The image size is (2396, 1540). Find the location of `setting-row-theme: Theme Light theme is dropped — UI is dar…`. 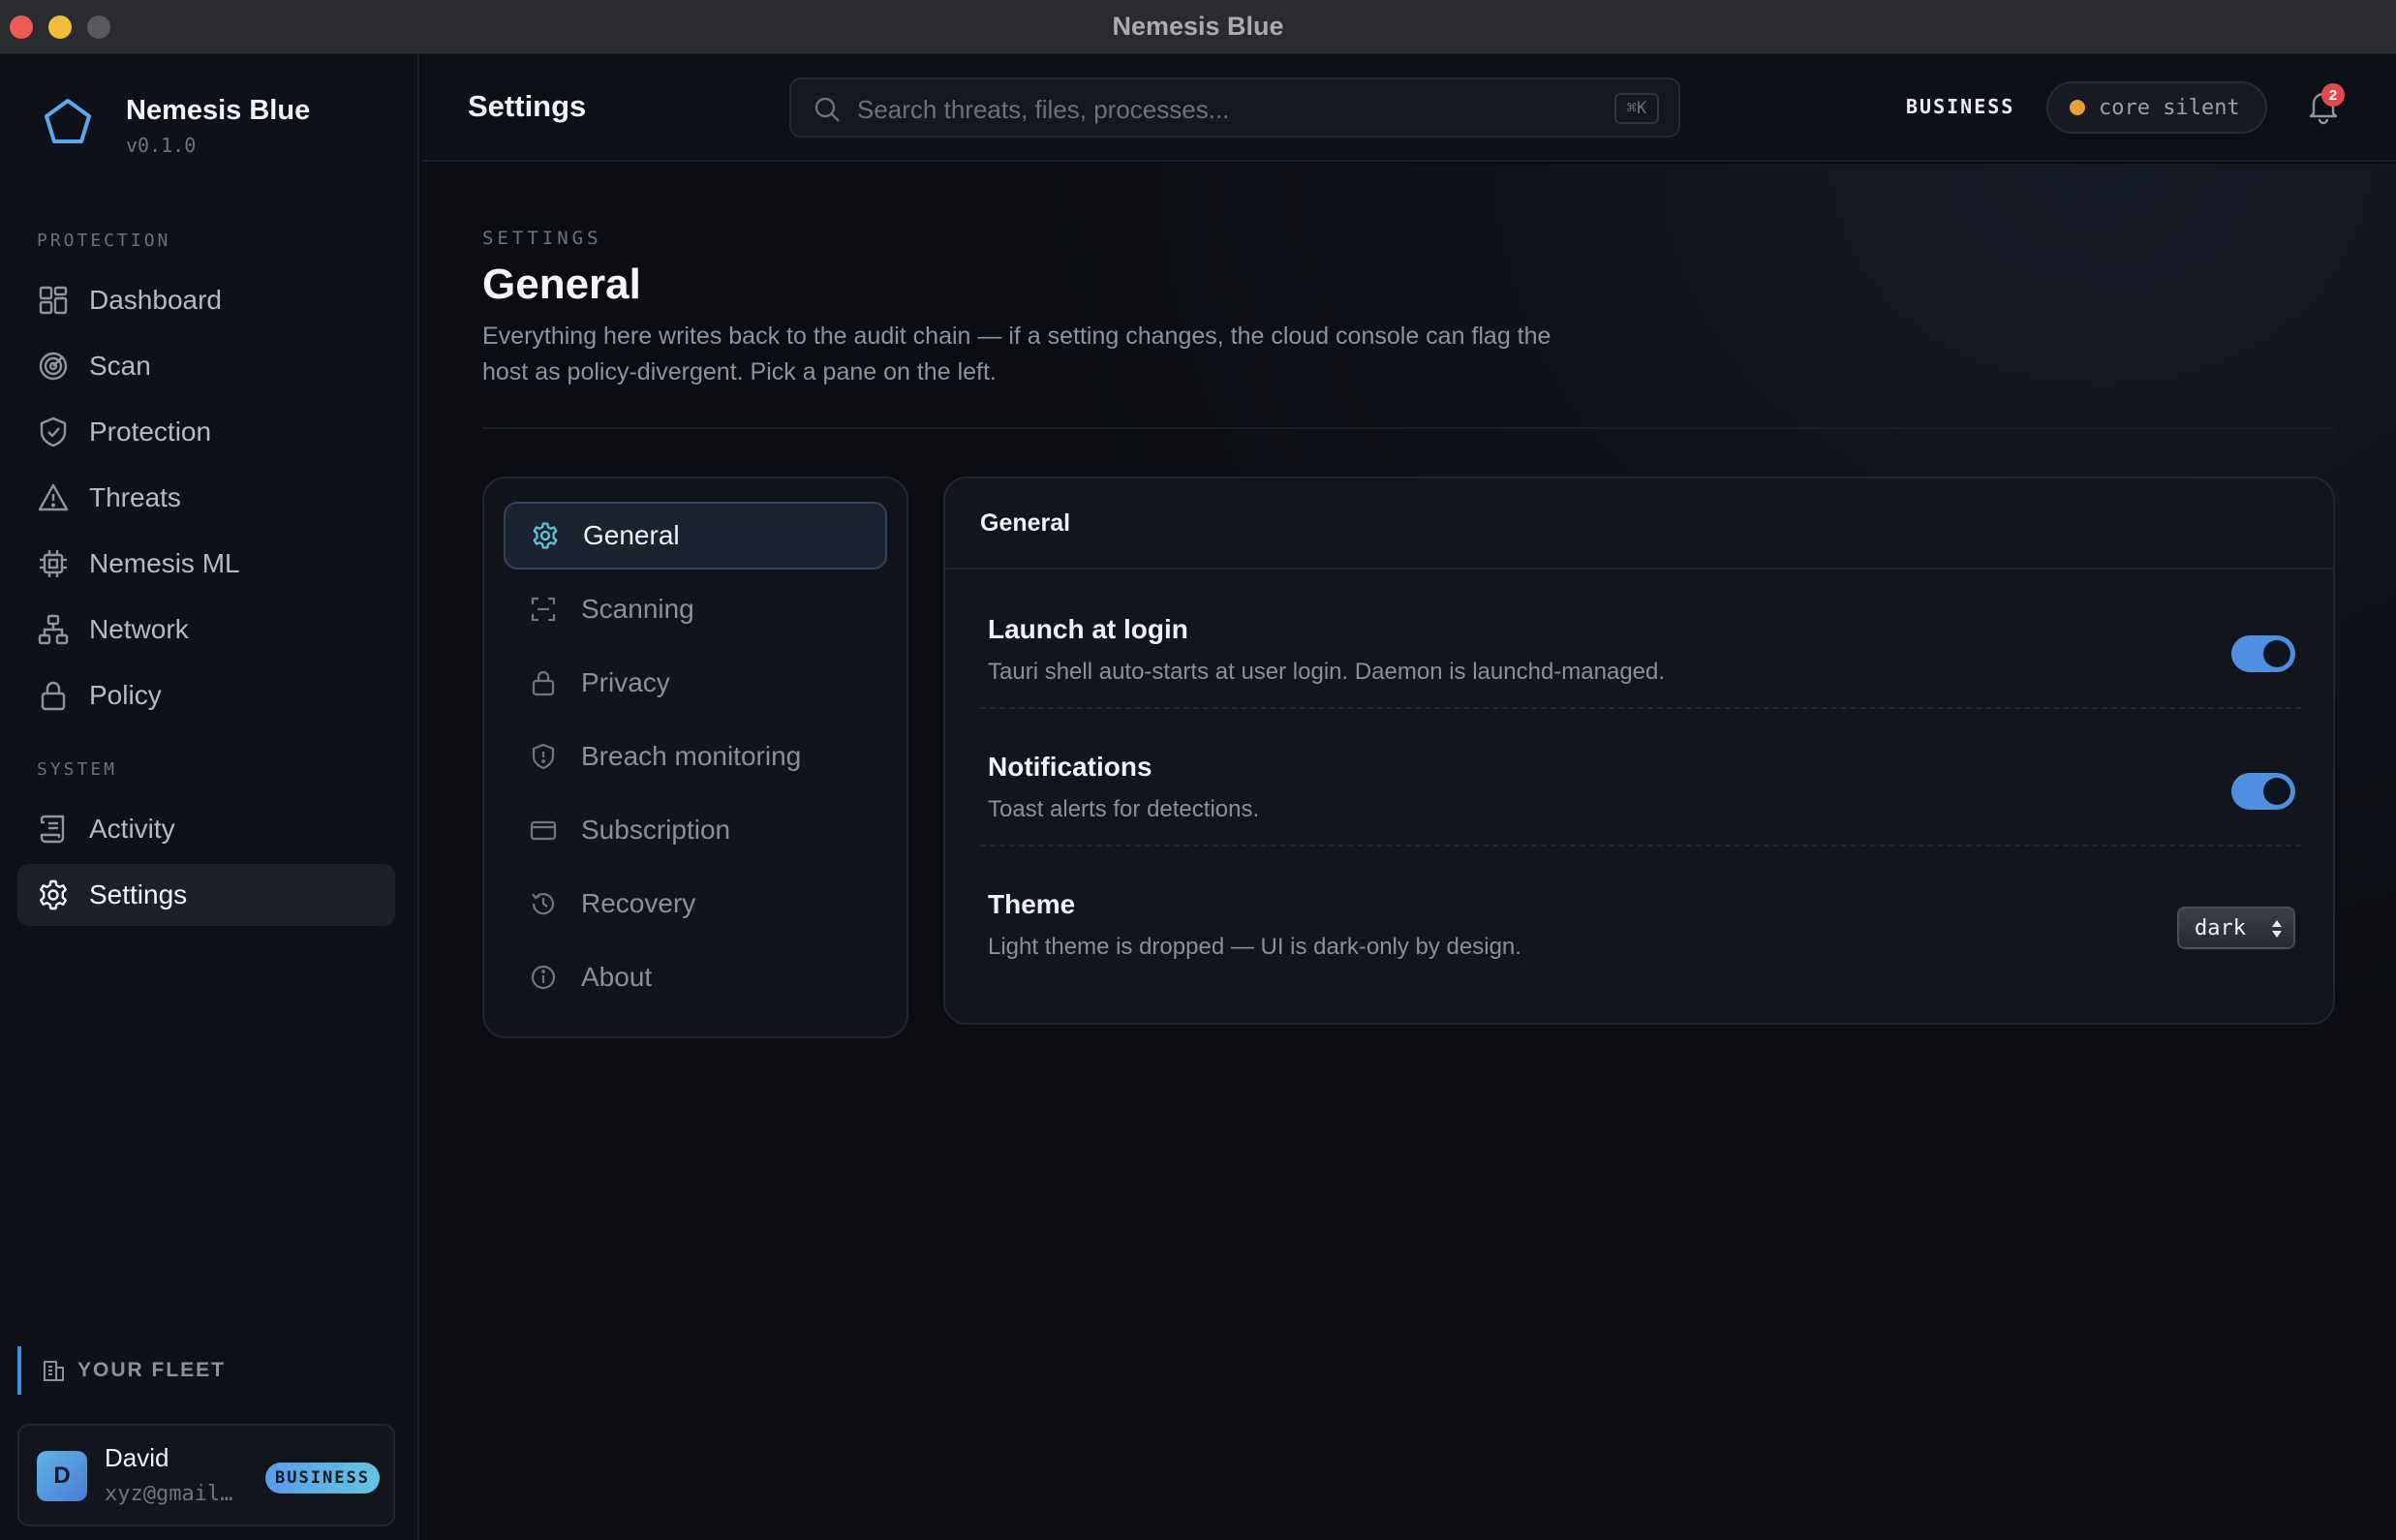

setting-row-theme: Theme Light theme is dropped — UI is dar… is located at coordinates (1641, 916).